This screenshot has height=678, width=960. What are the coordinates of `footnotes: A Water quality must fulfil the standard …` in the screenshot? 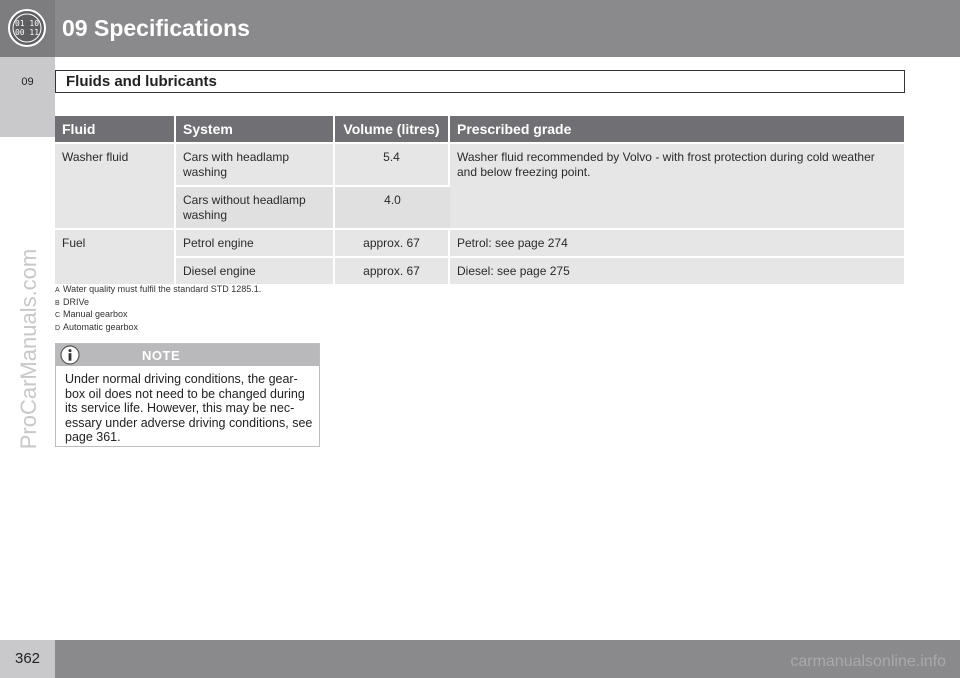 It's located at (158, 309).